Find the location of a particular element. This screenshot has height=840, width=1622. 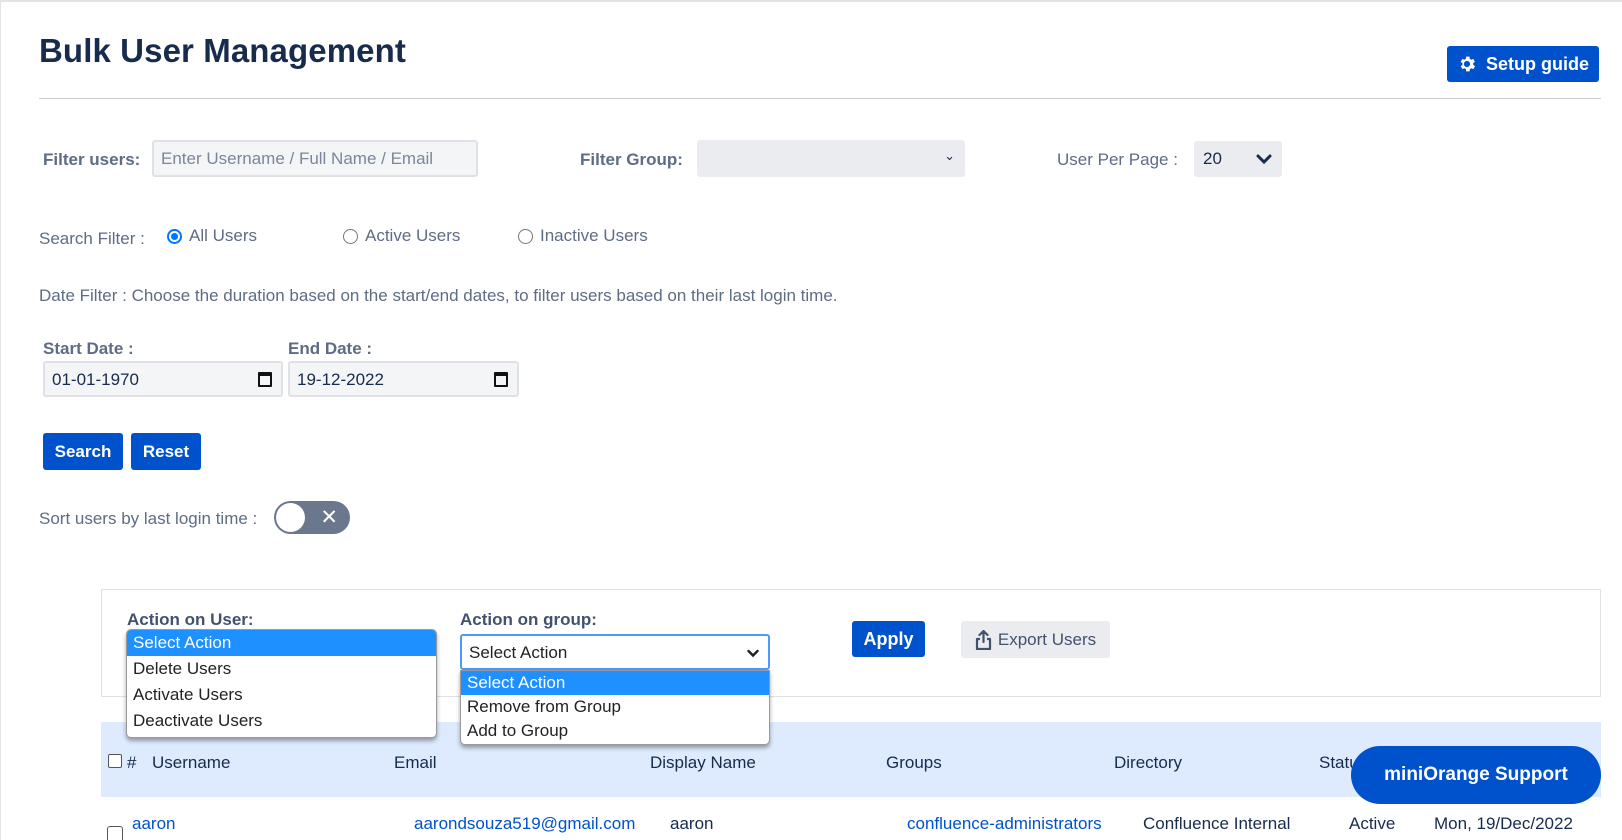

filter-users-label: Filter users: is located at coordinates (92, 159).